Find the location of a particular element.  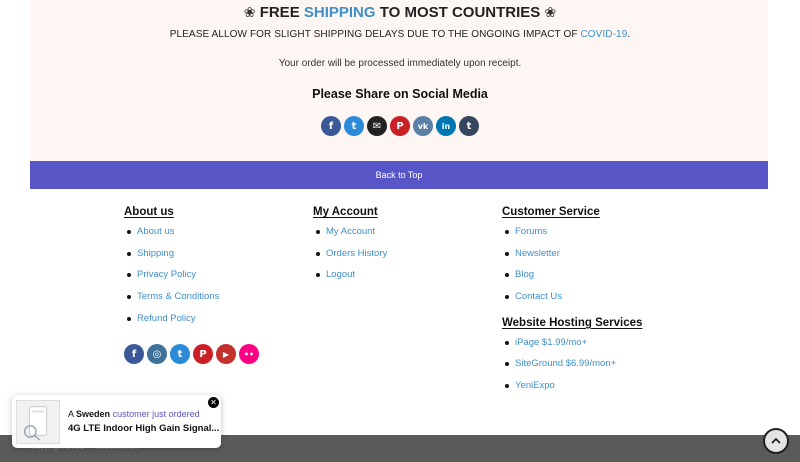

twitter-share-icon: t is located at coordinates (354, 126).